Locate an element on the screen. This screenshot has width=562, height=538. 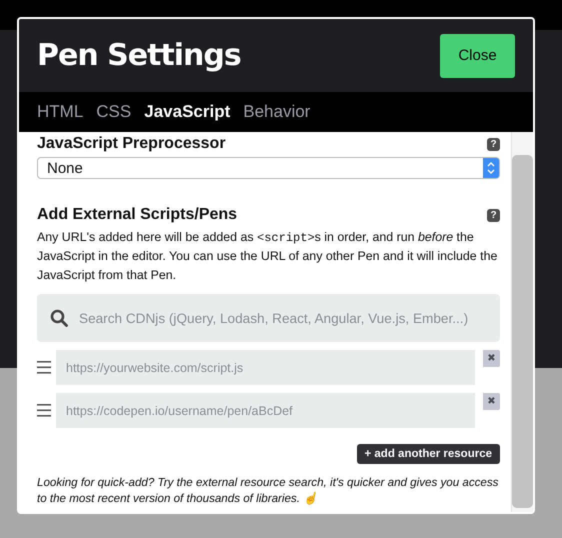
search-field: Search CDNjs (jQuery, Lodash, React, Angular, Vue.js, Ember...) is located at coordinates (268, 318).